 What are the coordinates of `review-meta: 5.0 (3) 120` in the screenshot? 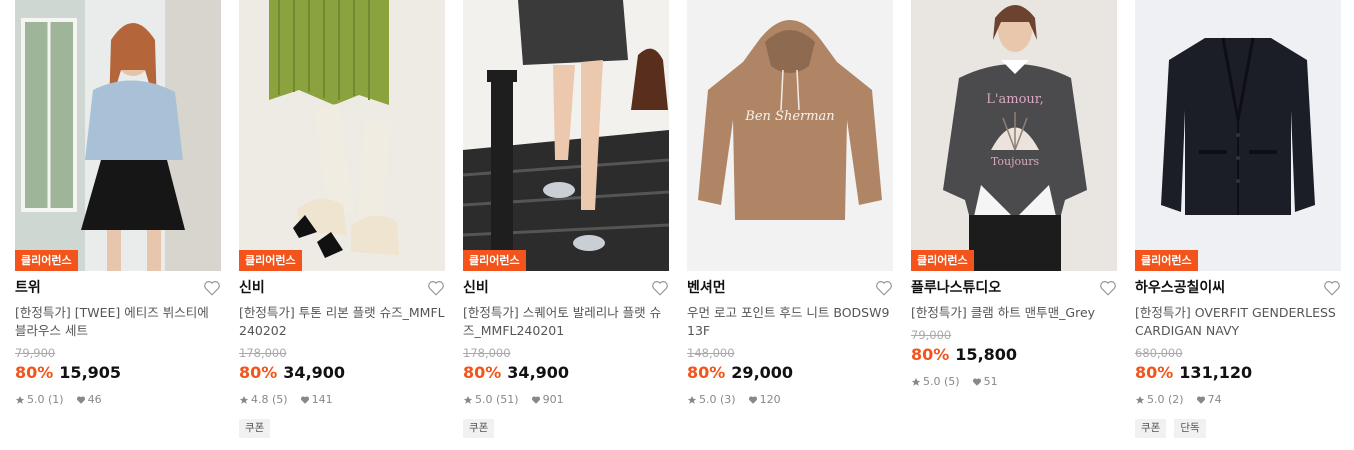 It's located at (790, 400).